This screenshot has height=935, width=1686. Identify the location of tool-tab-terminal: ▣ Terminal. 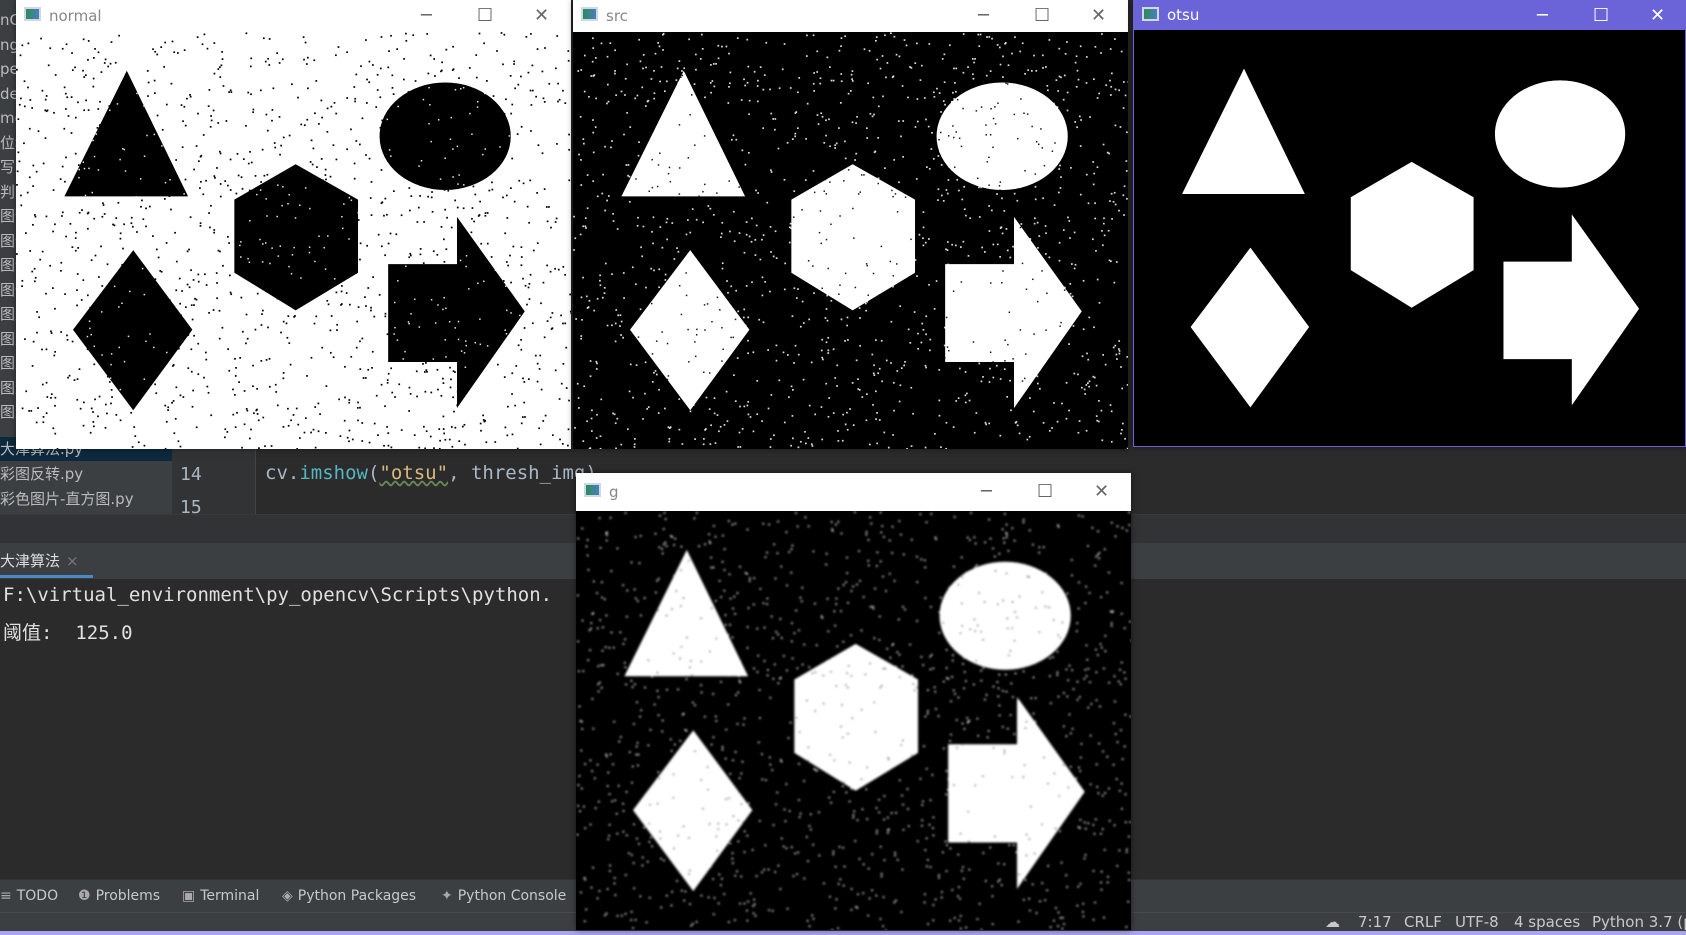
(220, 896).